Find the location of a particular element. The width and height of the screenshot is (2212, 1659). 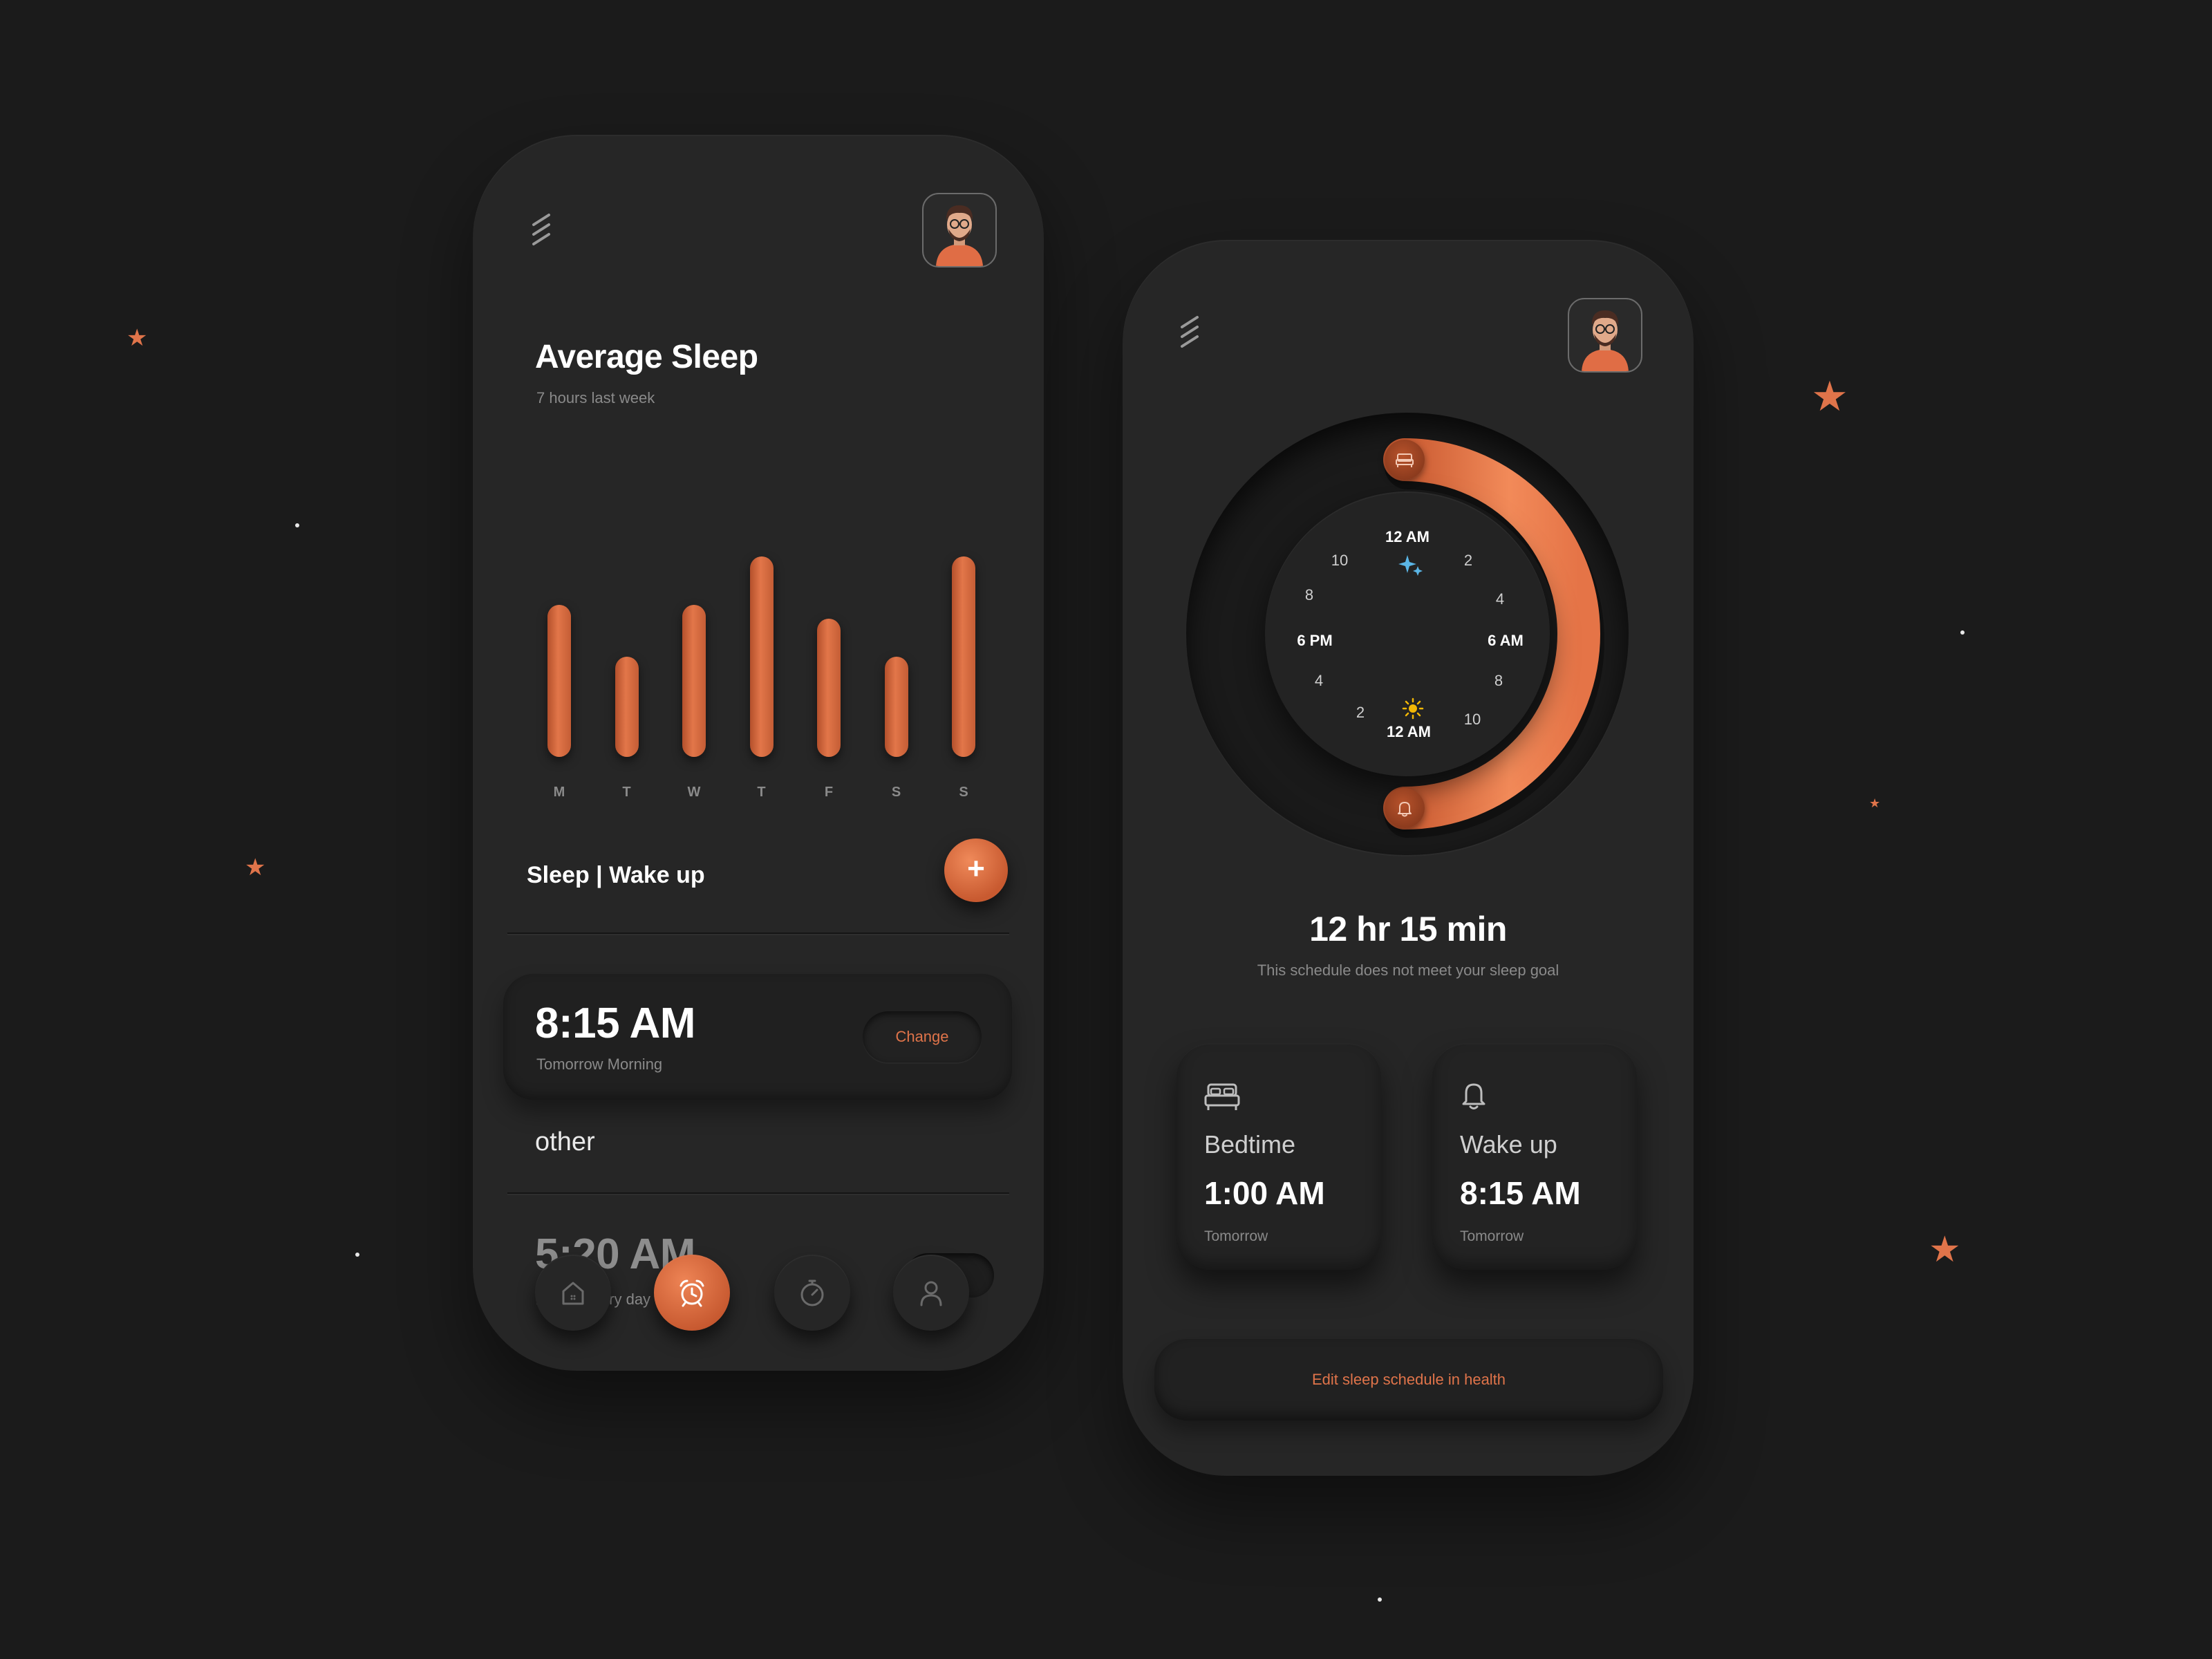

bedtime-time: 1:00 AM is located at coordinates (1264, 1193).